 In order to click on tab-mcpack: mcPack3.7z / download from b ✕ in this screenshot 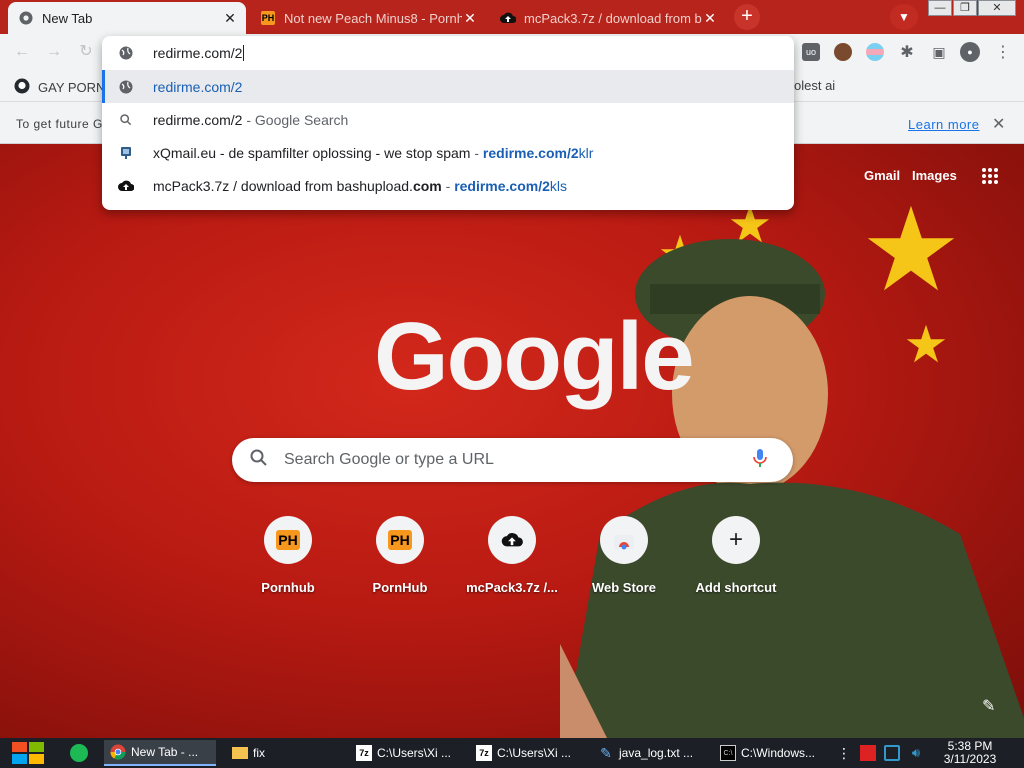, I will do `click(608, 18)`.